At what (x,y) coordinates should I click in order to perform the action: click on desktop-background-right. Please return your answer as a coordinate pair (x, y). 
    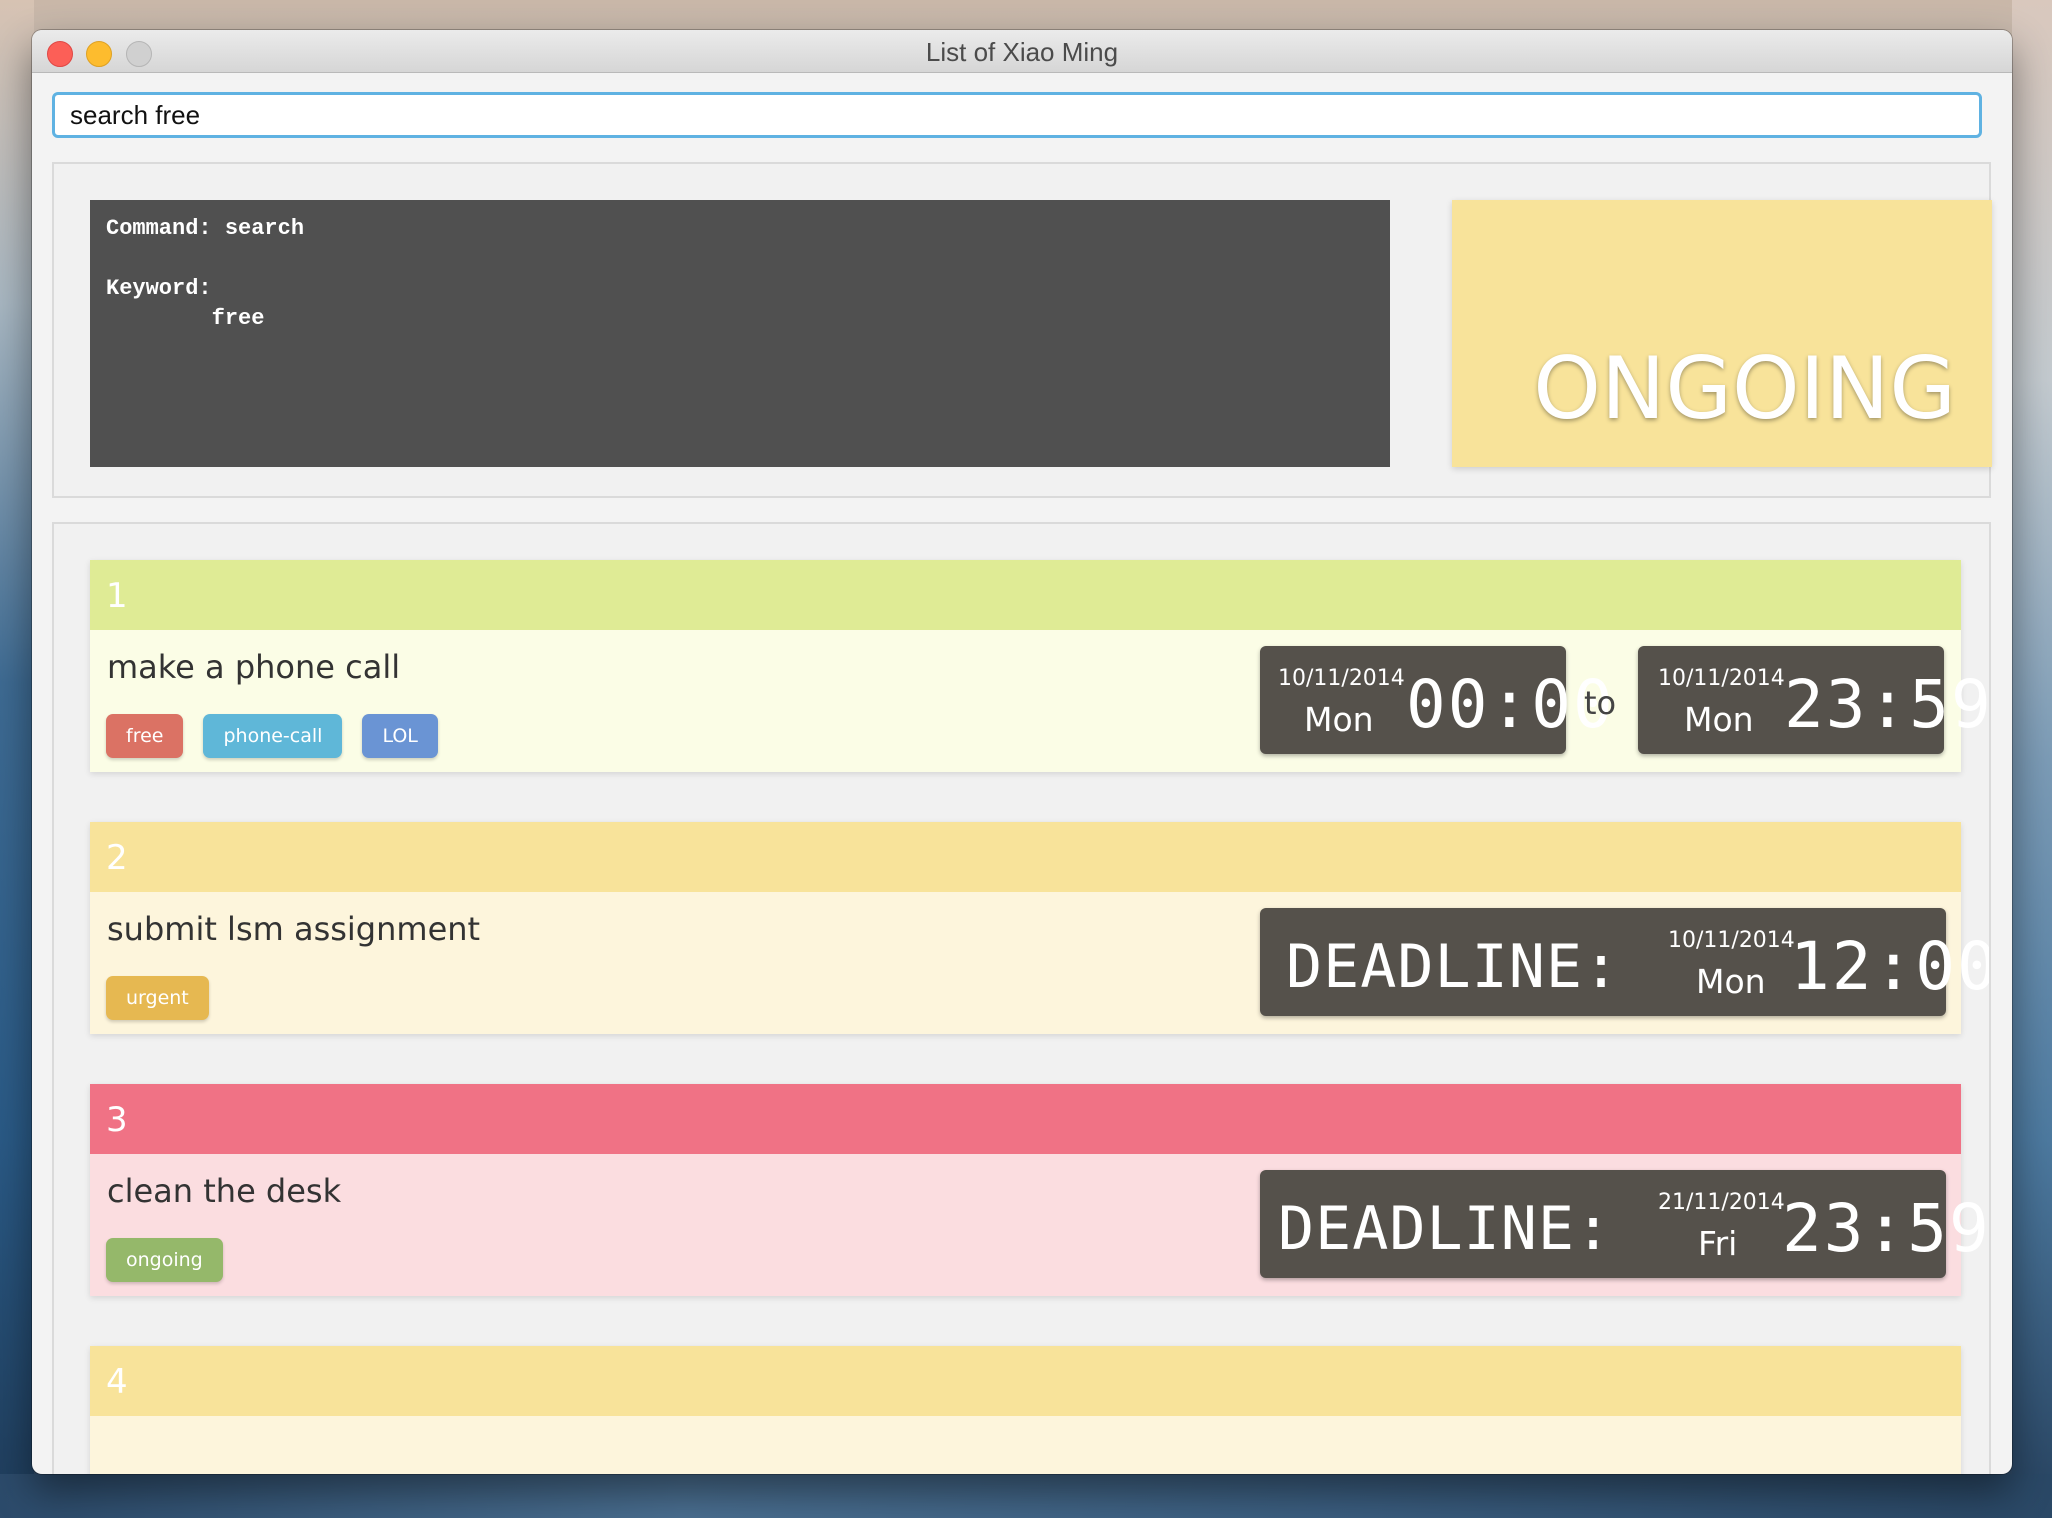
    Looking at the image, I should click on (2032, 759).